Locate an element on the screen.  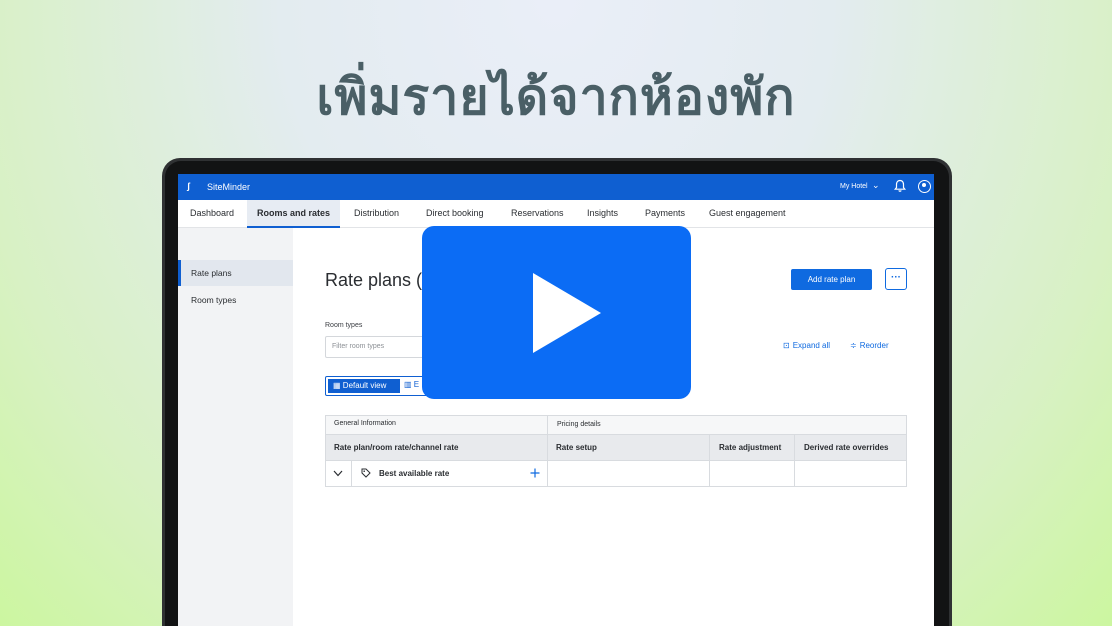
view-toggle: ▦ Default view ▥ E is located at coordinates (380, 386).